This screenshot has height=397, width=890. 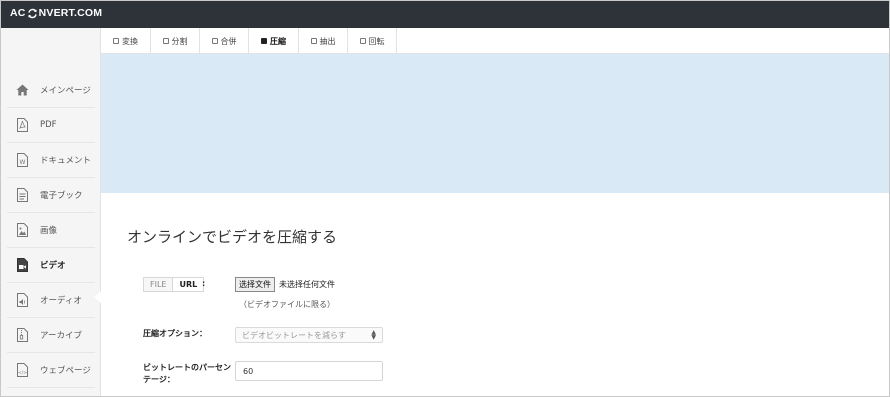 I want to click on sidebar-item-pdf: PDF, so click(x=51, y=125).